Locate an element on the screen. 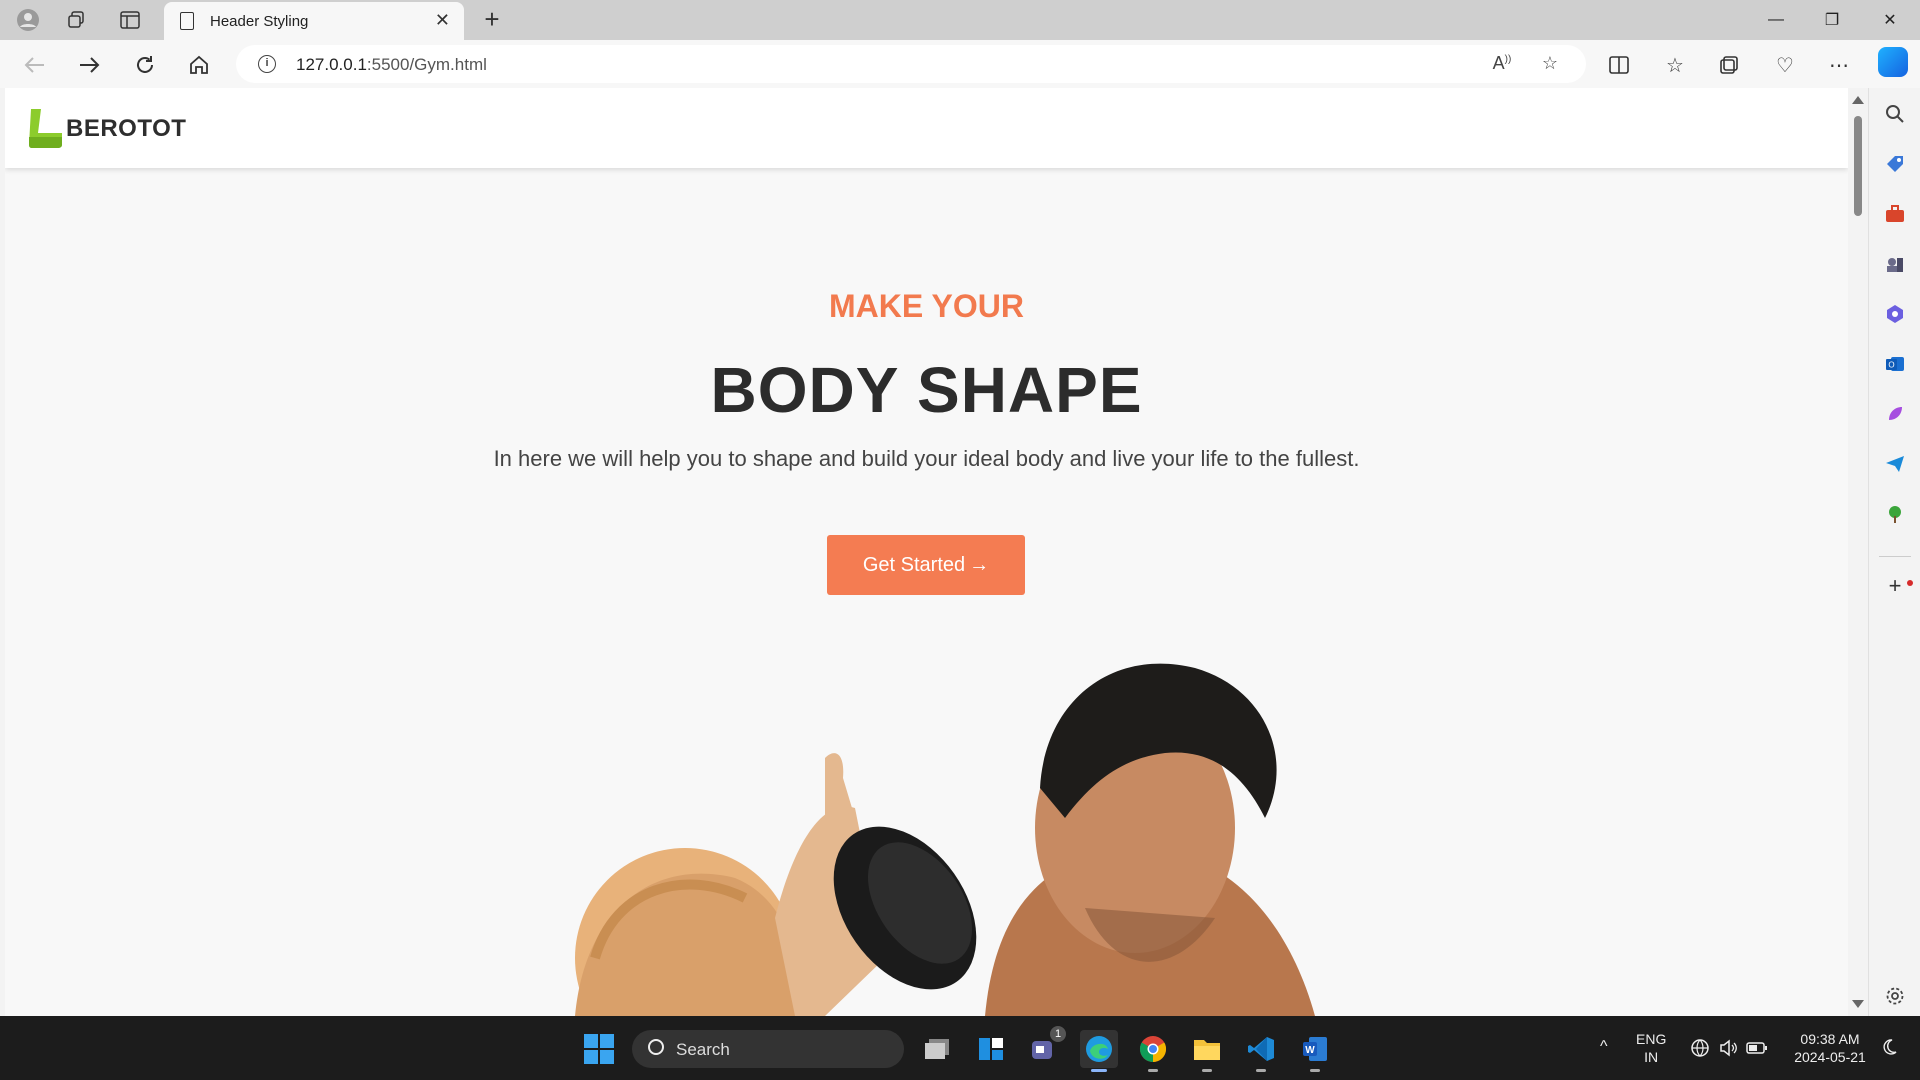 This screenshot has height=1080, width=1920. favorite-star-icon: ☆ is located at coordinates (1550, 64).